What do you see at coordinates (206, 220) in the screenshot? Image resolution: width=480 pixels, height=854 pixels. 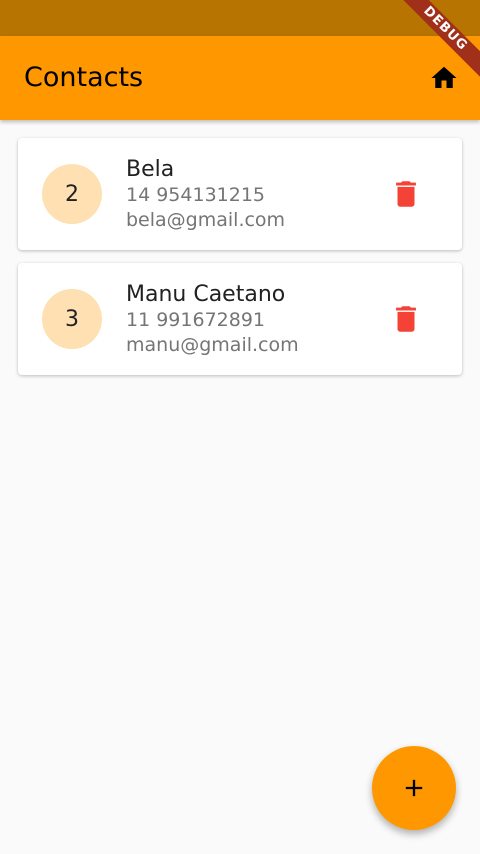 I see `contact-email: bela@gmail.com` at bounding box center [206, 220].